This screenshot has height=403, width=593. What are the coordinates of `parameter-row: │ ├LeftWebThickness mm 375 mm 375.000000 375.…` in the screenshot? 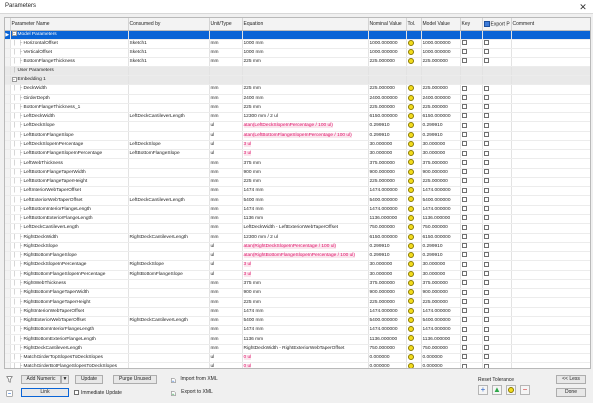 It's located at (297, 163).